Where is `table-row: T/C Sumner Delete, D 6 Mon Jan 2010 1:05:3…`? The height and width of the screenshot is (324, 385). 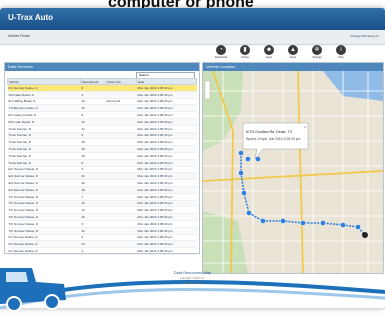 table-row: T/C Sumner Delete, D 6 Mon Jan 2010 1:05:3… is located at coordinates (102, 224).